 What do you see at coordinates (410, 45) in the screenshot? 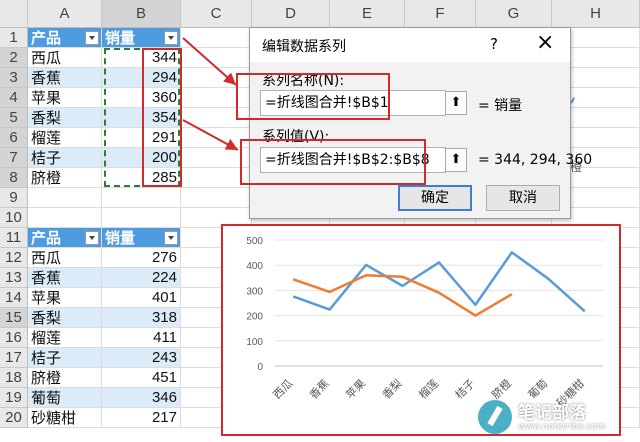
I see `dialog-titlebar: 编辑数据系列 ? ×` at bounding box center [410, 45].